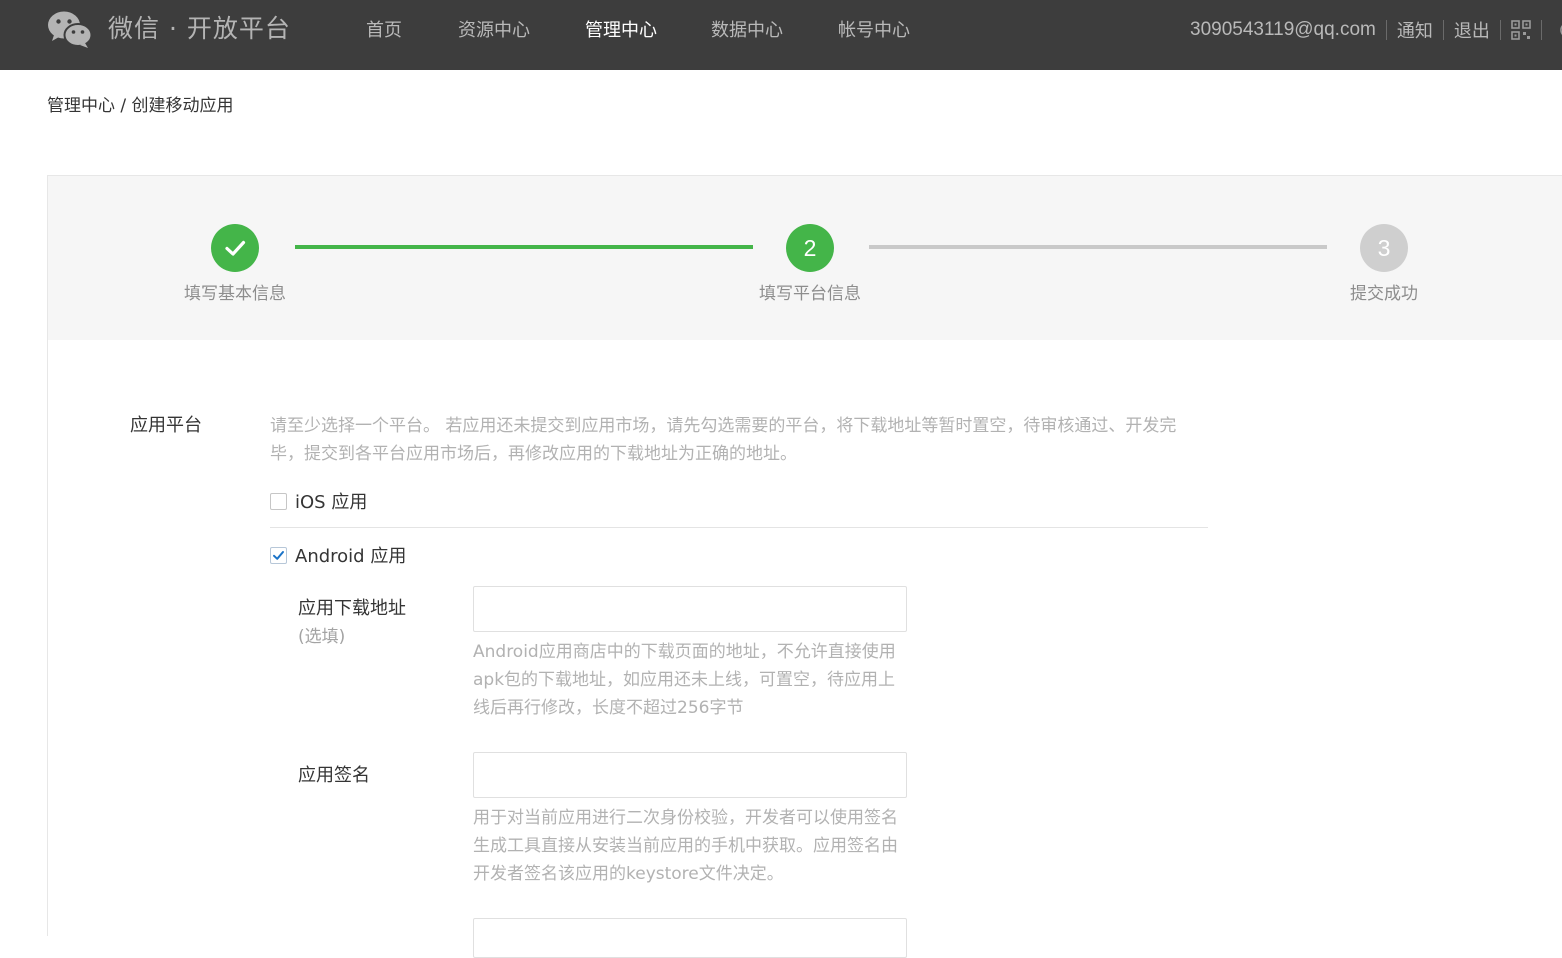  What do you see at coordinates (810, 294) in the screenshot?
I see `step-2-label: 填写平台信息` at bounding box center [810, 294].